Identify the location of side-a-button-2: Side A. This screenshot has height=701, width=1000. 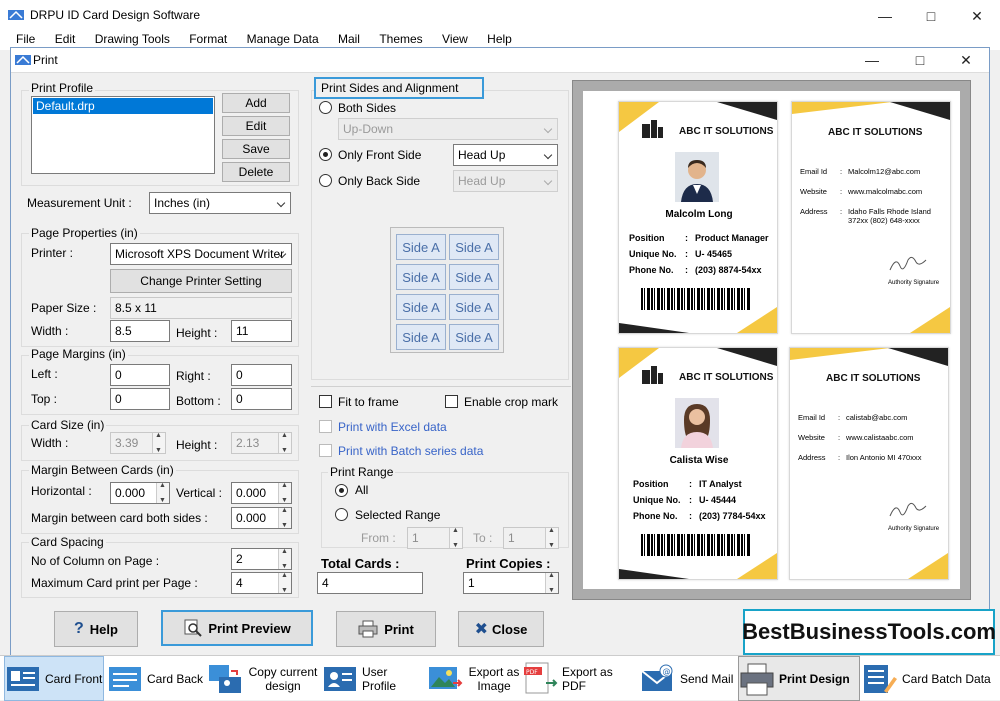
(474, 247).